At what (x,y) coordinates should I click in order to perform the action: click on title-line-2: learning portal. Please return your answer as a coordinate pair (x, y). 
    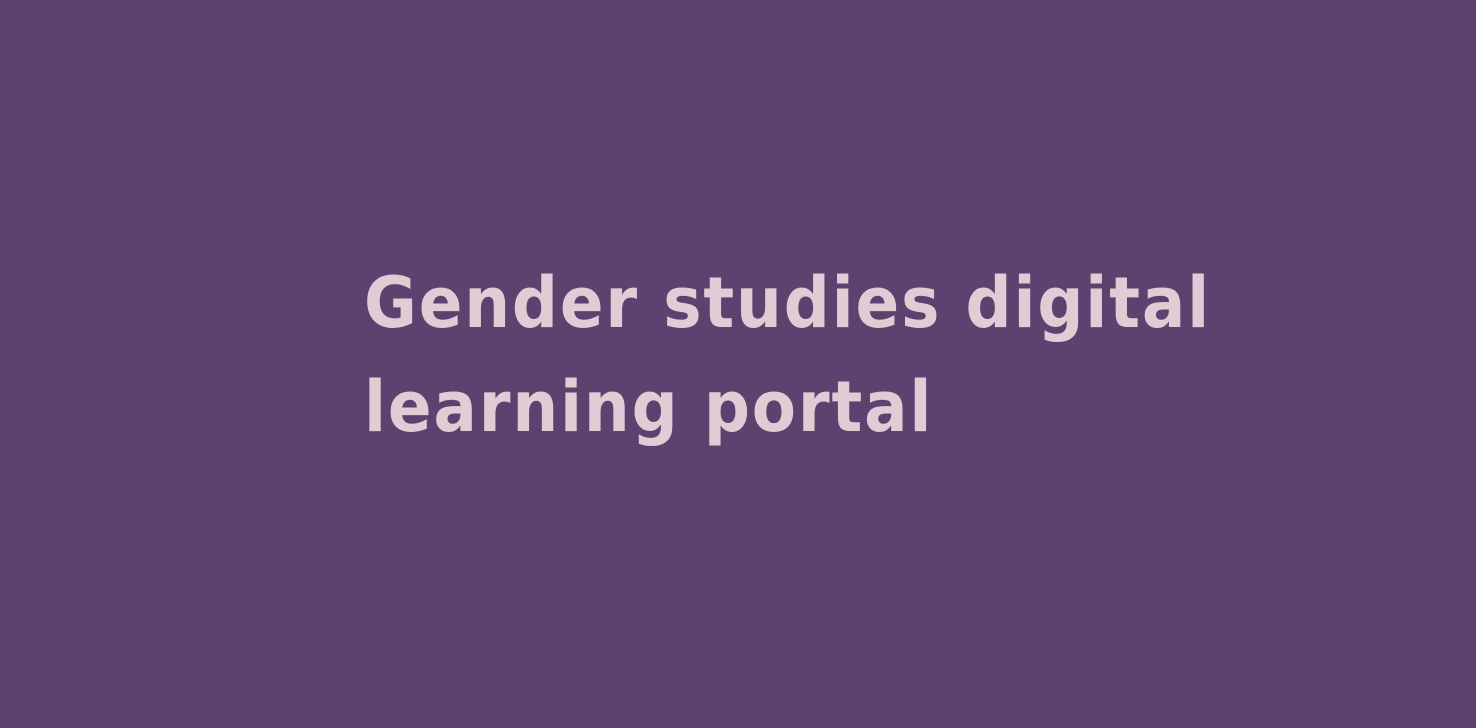
    Looking at the image, I should click on (649, 407).